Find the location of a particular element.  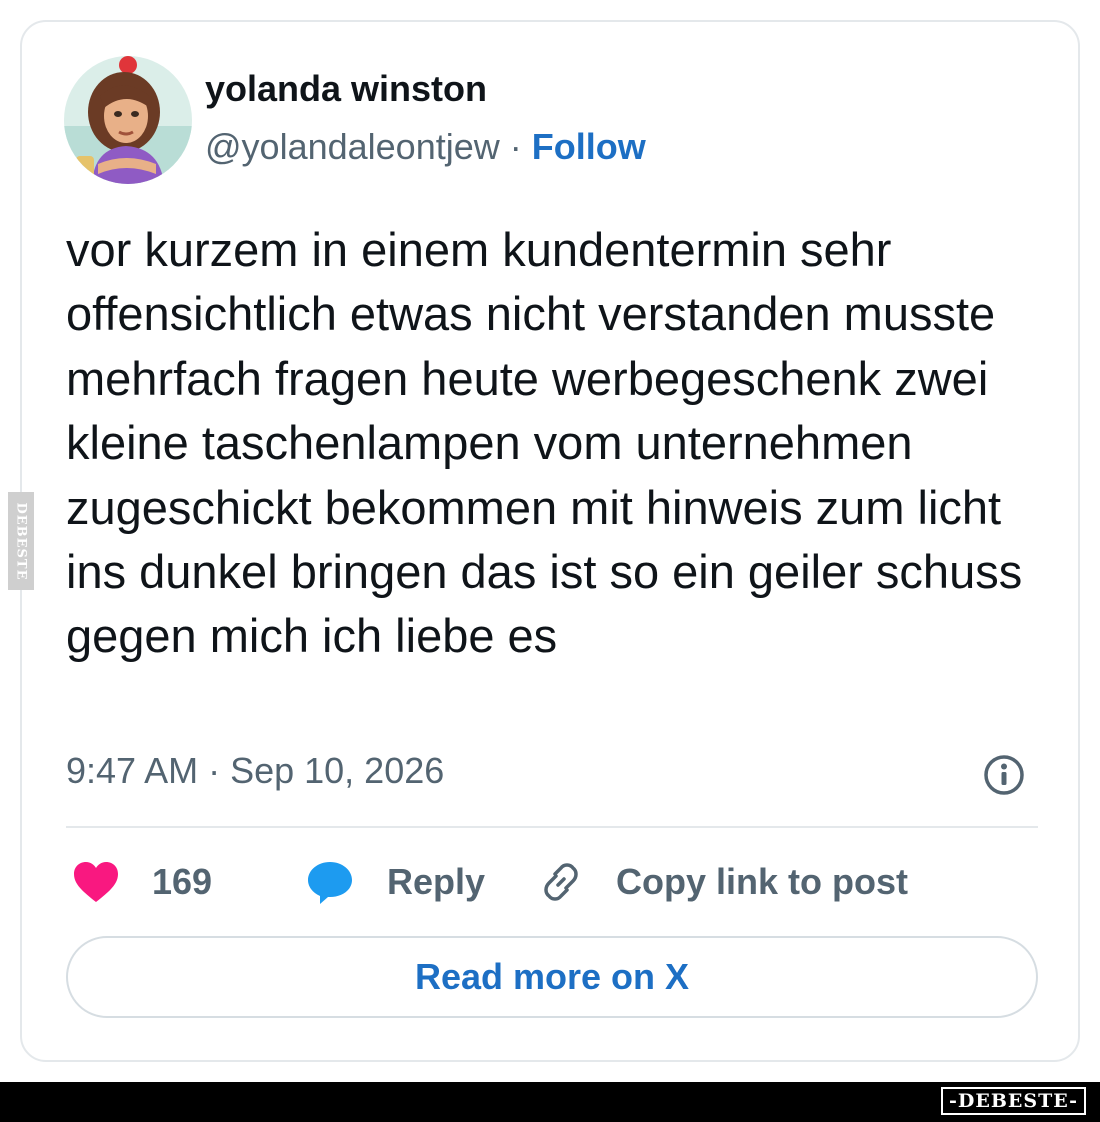

reply-label: Reply is located at coordinates (436, 881).